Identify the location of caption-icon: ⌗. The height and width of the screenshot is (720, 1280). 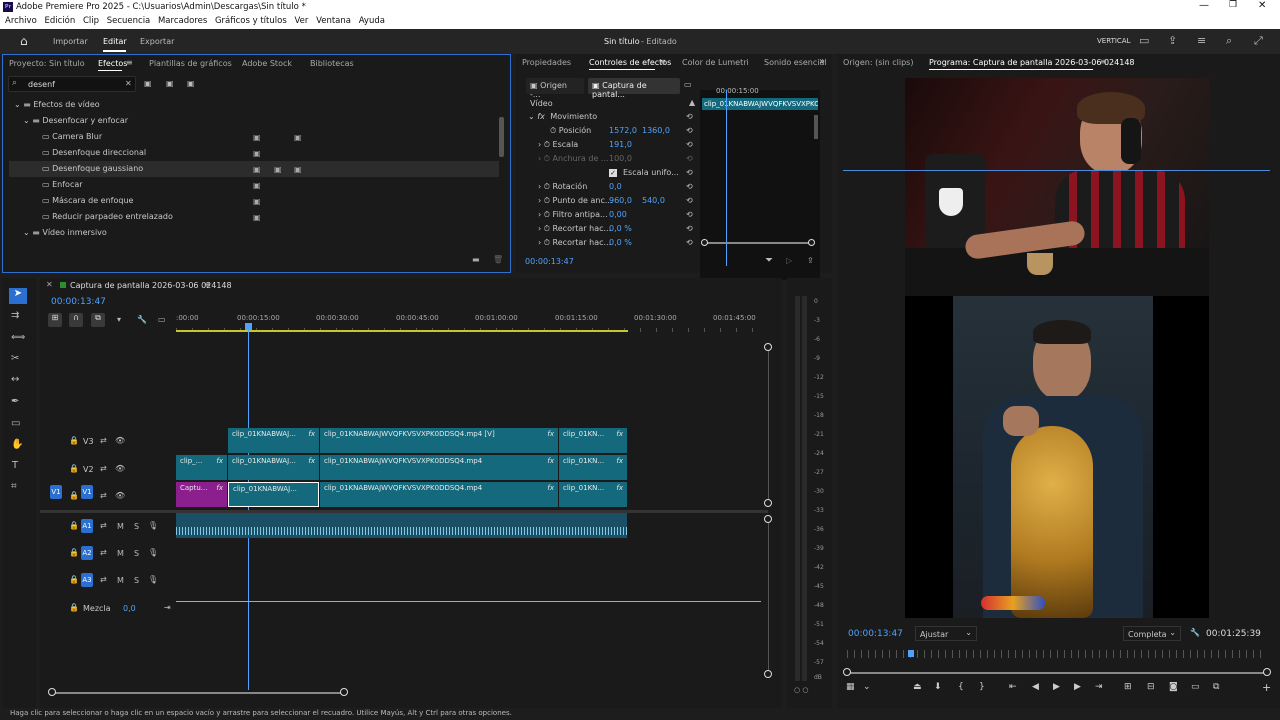
(14, 486).